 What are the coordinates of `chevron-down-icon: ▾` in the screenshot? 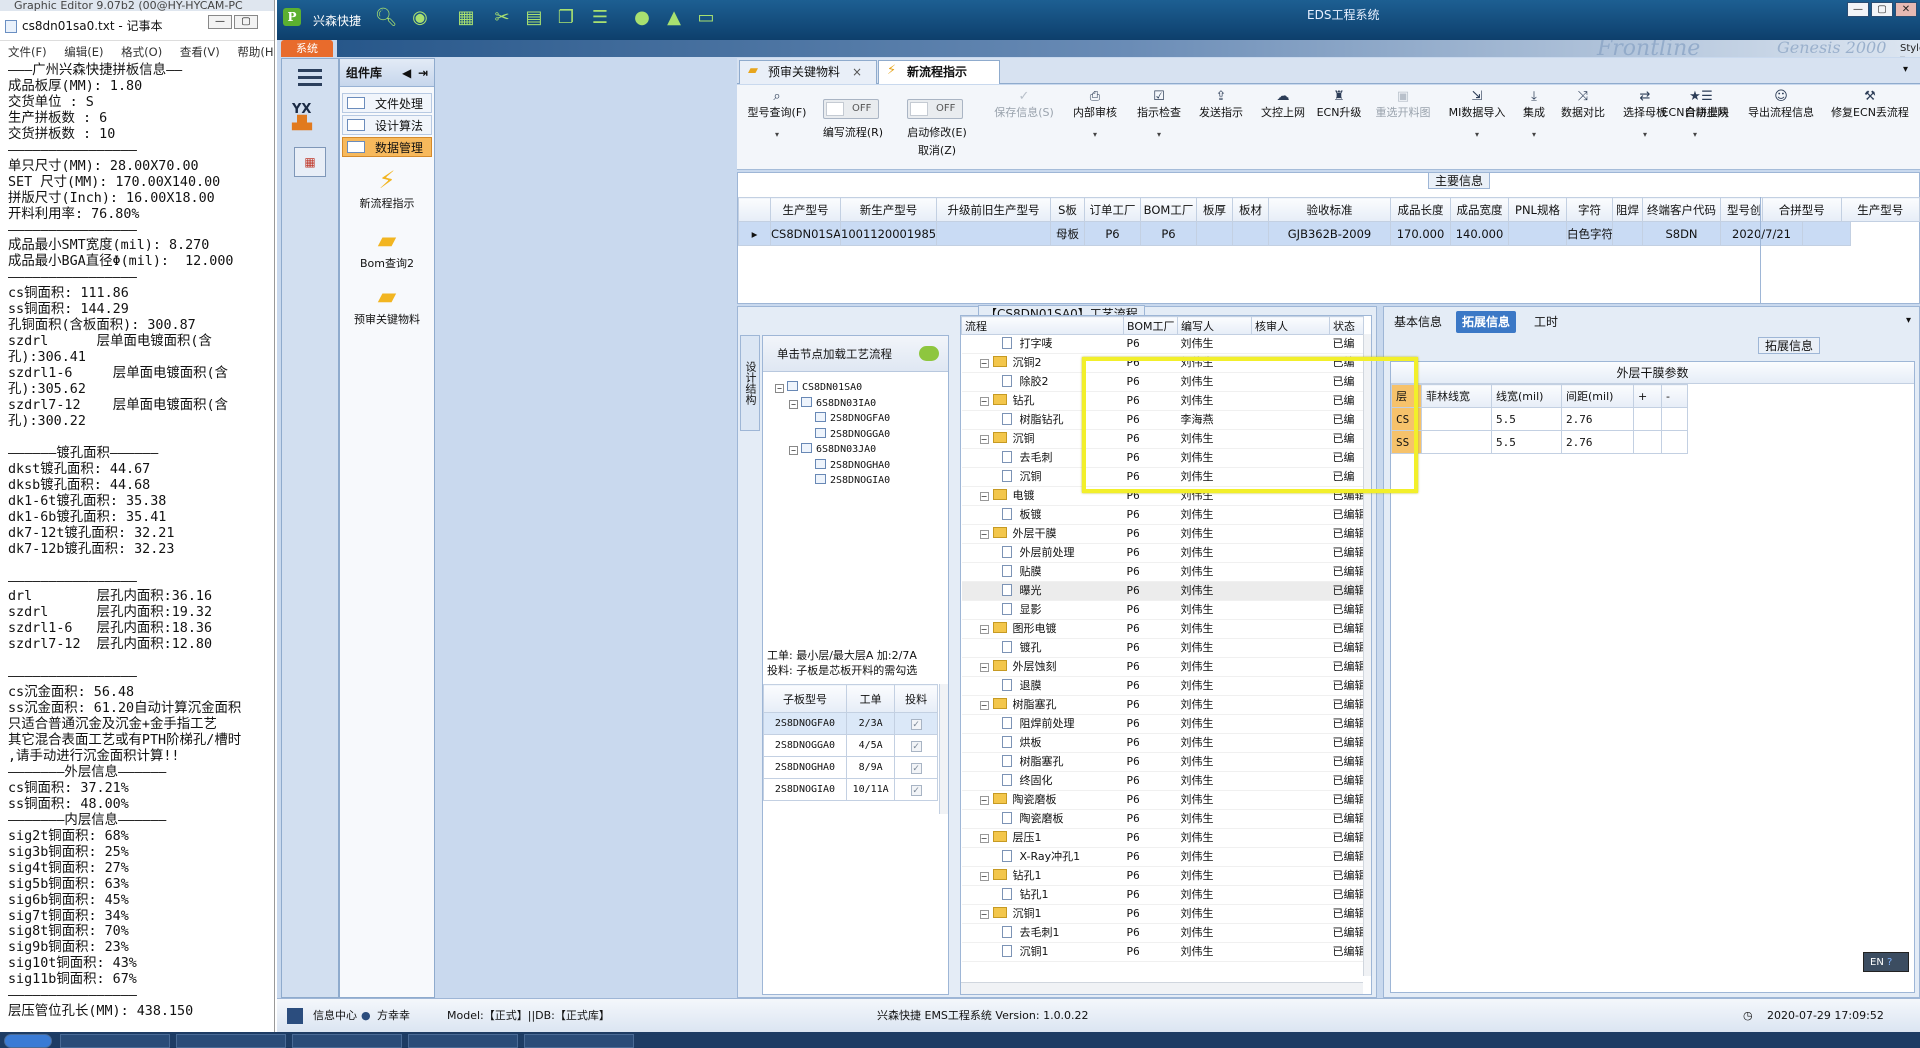 It's located at (1905, 69).